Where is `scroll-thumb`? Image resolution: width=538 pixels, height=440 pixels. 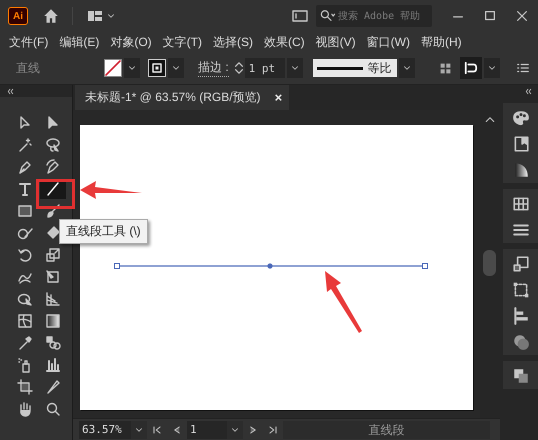
scroll-thumb is located at coordinates (489, 263).